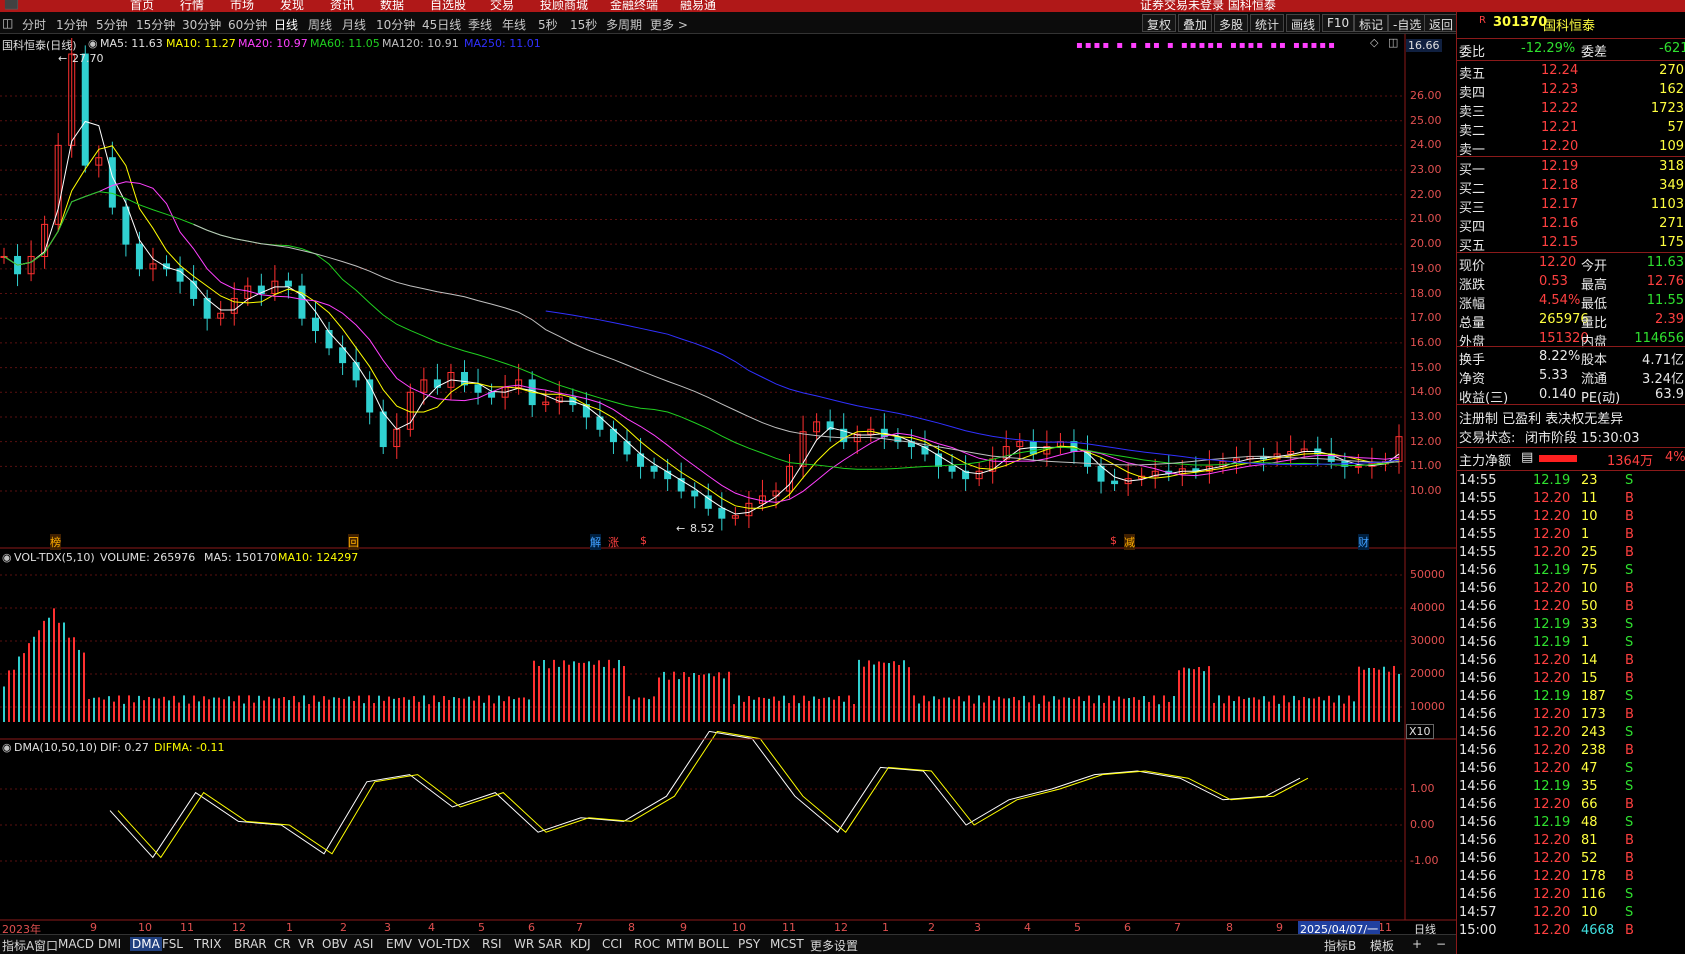  I want to click on indicator-tab: 指标A, so click(18, 945).